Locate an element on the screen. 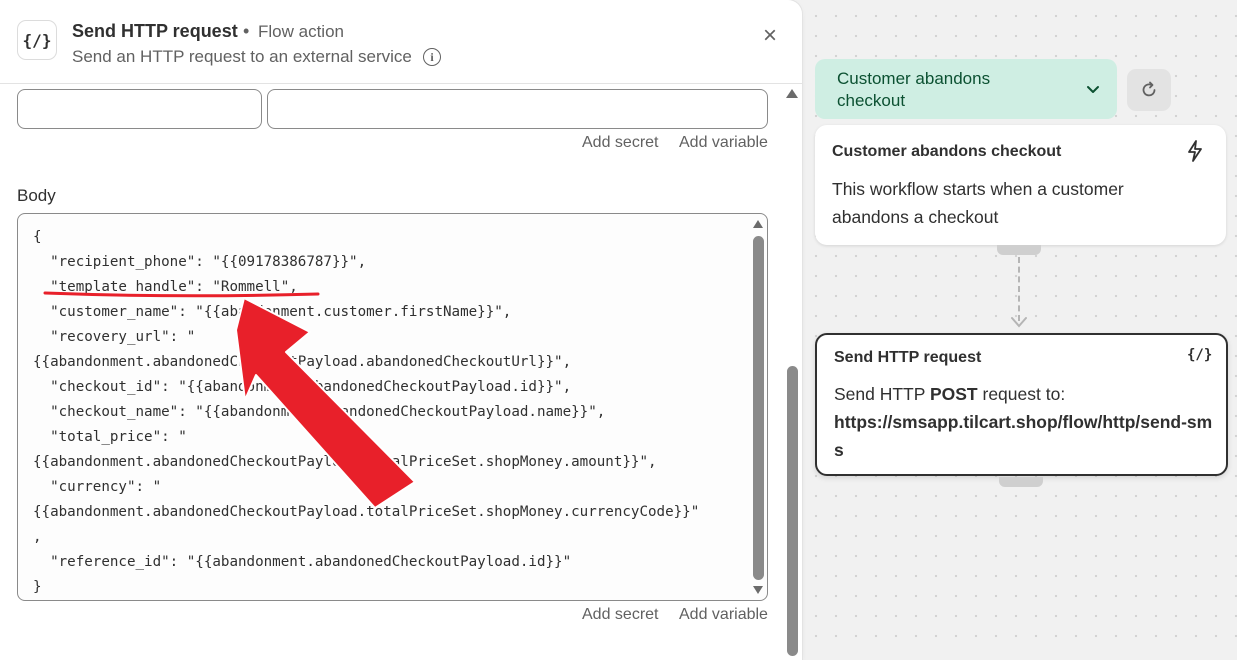  body-label: Body is located at coordinates (36, 195).